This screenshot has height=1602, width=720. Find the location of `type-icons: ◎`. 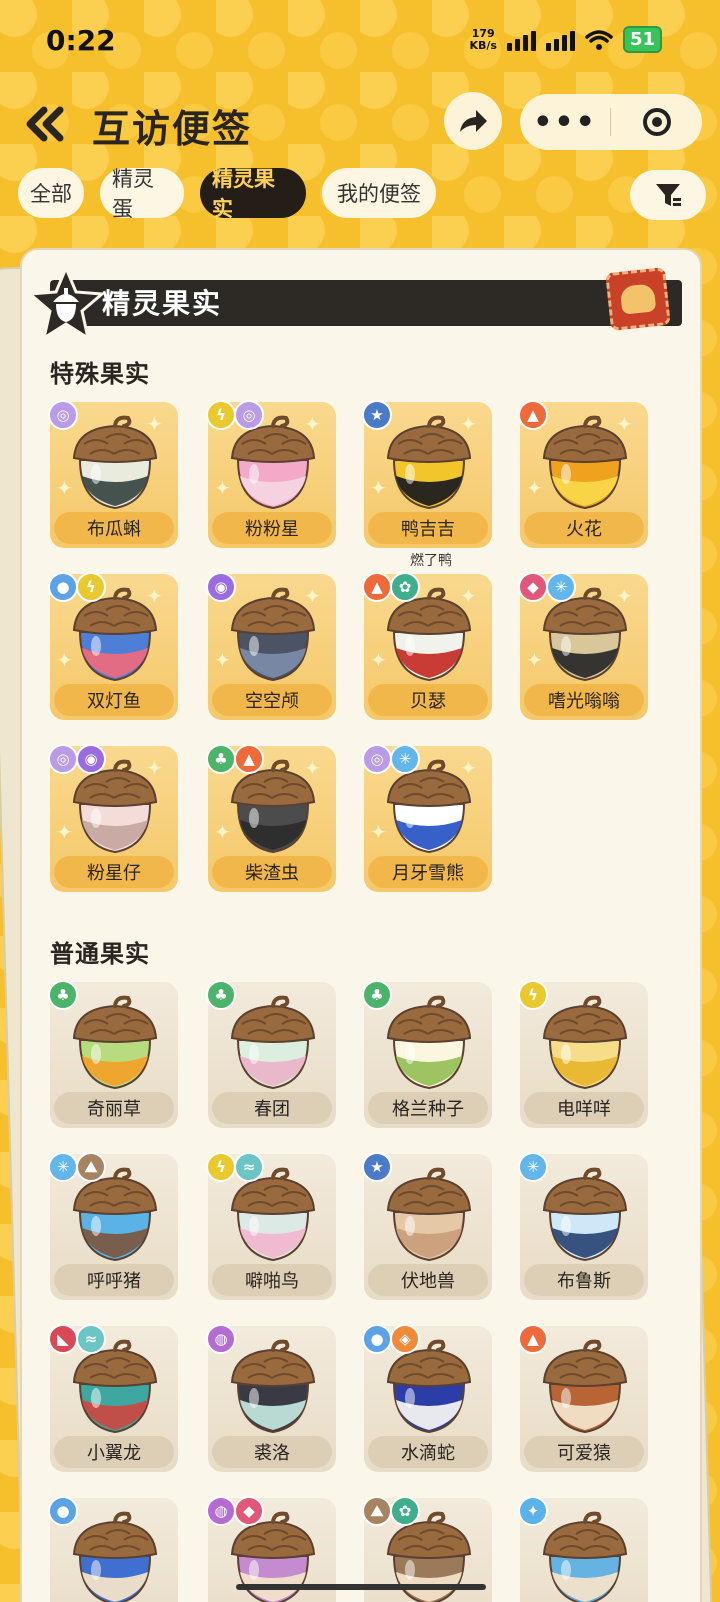

type-icons: ◎ is located at coordinates (63, 415).